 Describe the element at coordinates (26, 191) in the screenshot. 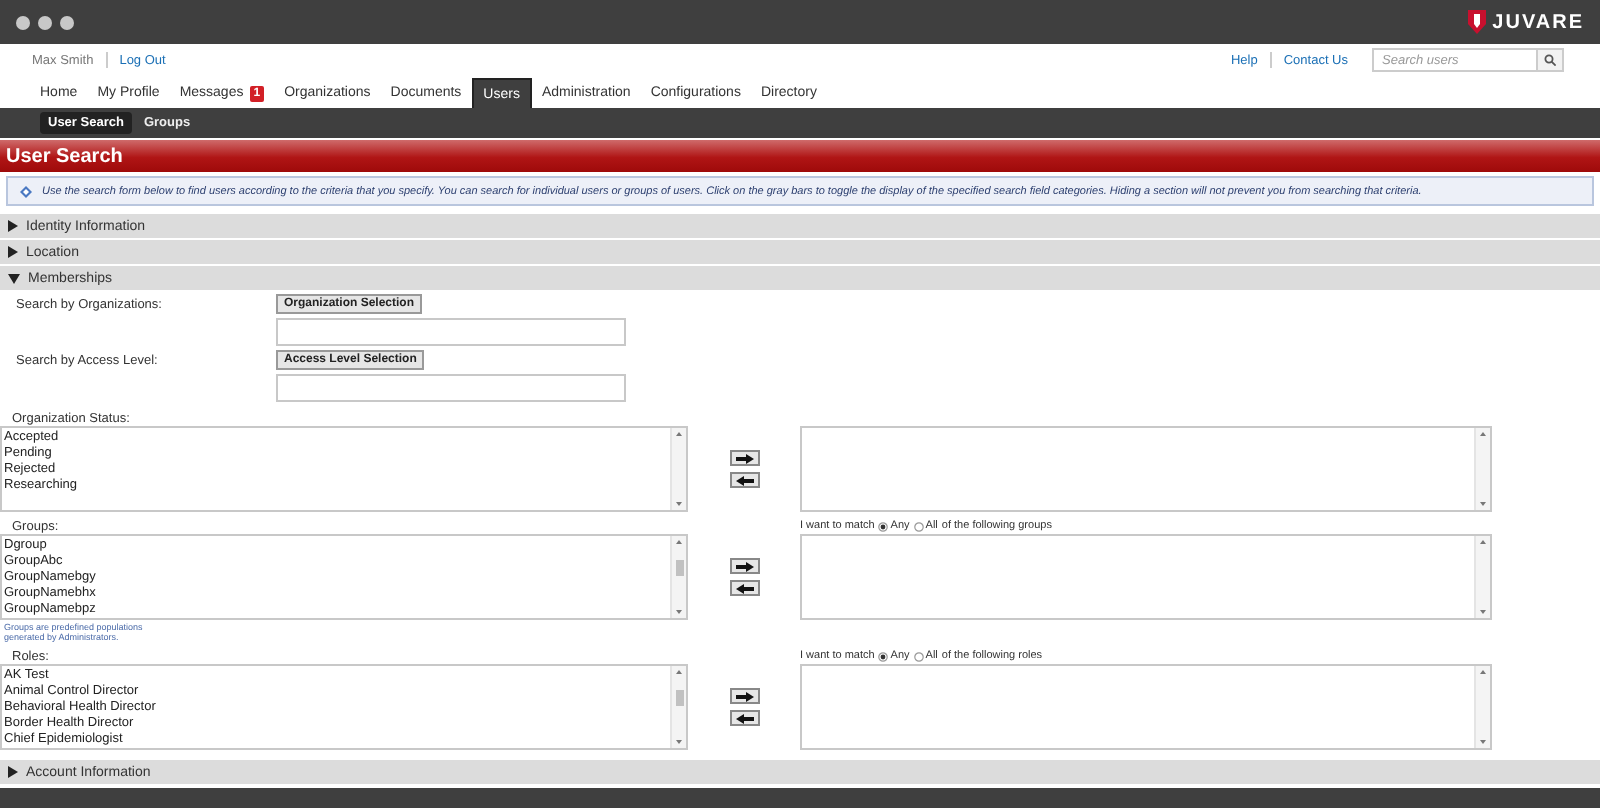

I see `info-diamond-icon` at that location.